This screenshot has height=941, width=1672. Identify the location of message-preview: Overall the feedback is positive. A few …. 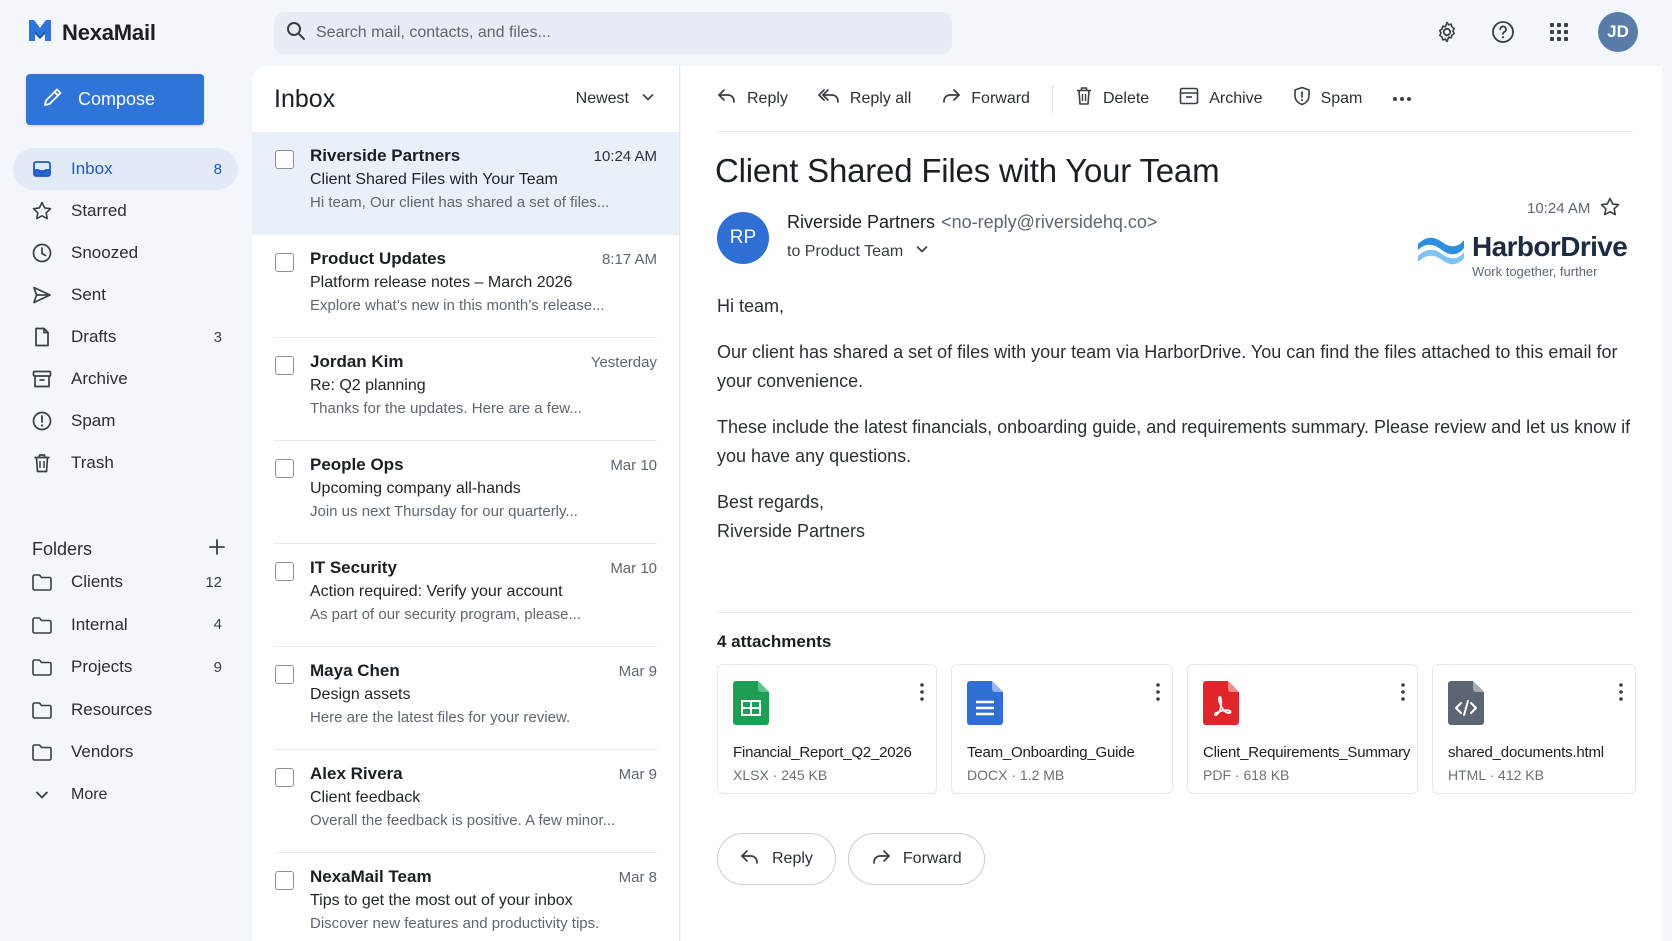
(463, 820).